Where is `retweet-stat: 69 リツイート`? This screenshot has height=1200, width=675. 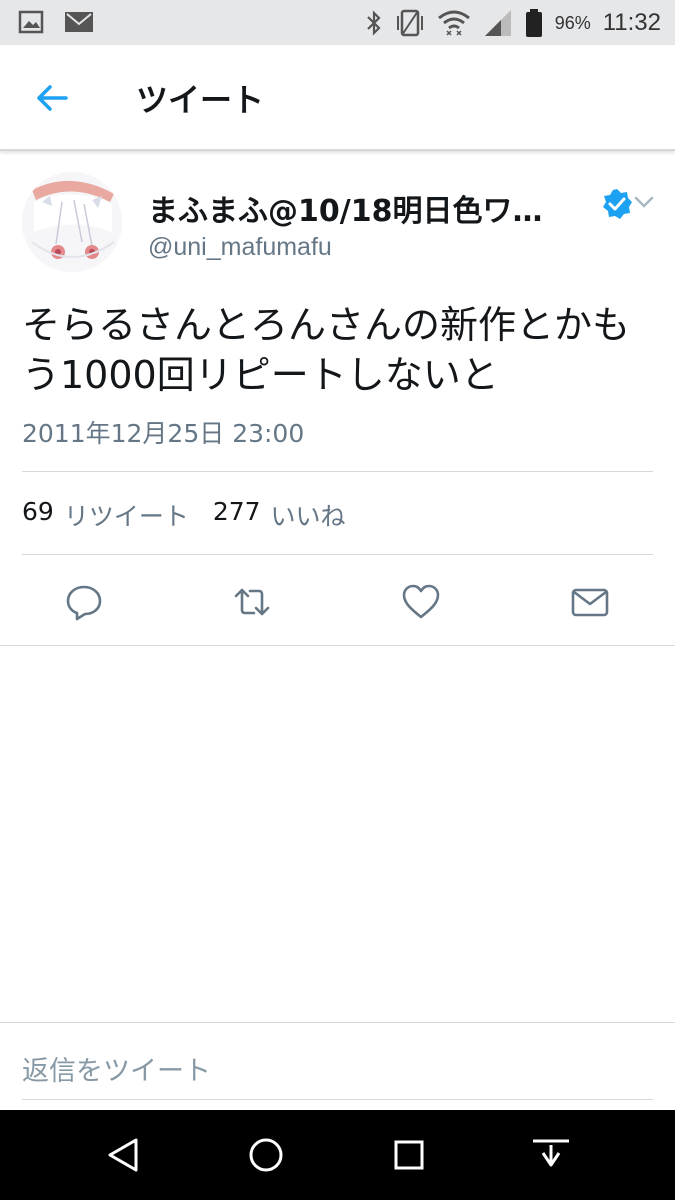 retweet-stat: 69 リツイート is located at coordinates (105, 515).